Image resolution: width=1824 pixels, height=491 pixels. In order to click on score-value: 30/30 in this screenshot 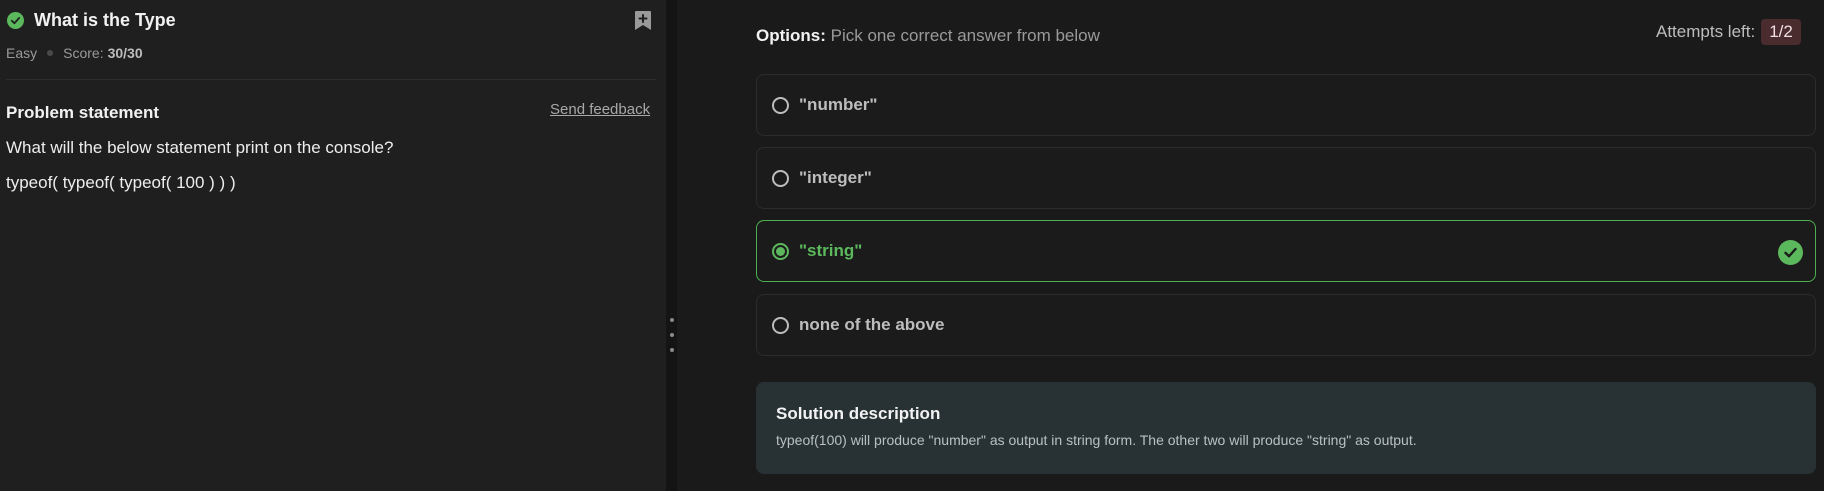, I will do `click(125, 53)`.